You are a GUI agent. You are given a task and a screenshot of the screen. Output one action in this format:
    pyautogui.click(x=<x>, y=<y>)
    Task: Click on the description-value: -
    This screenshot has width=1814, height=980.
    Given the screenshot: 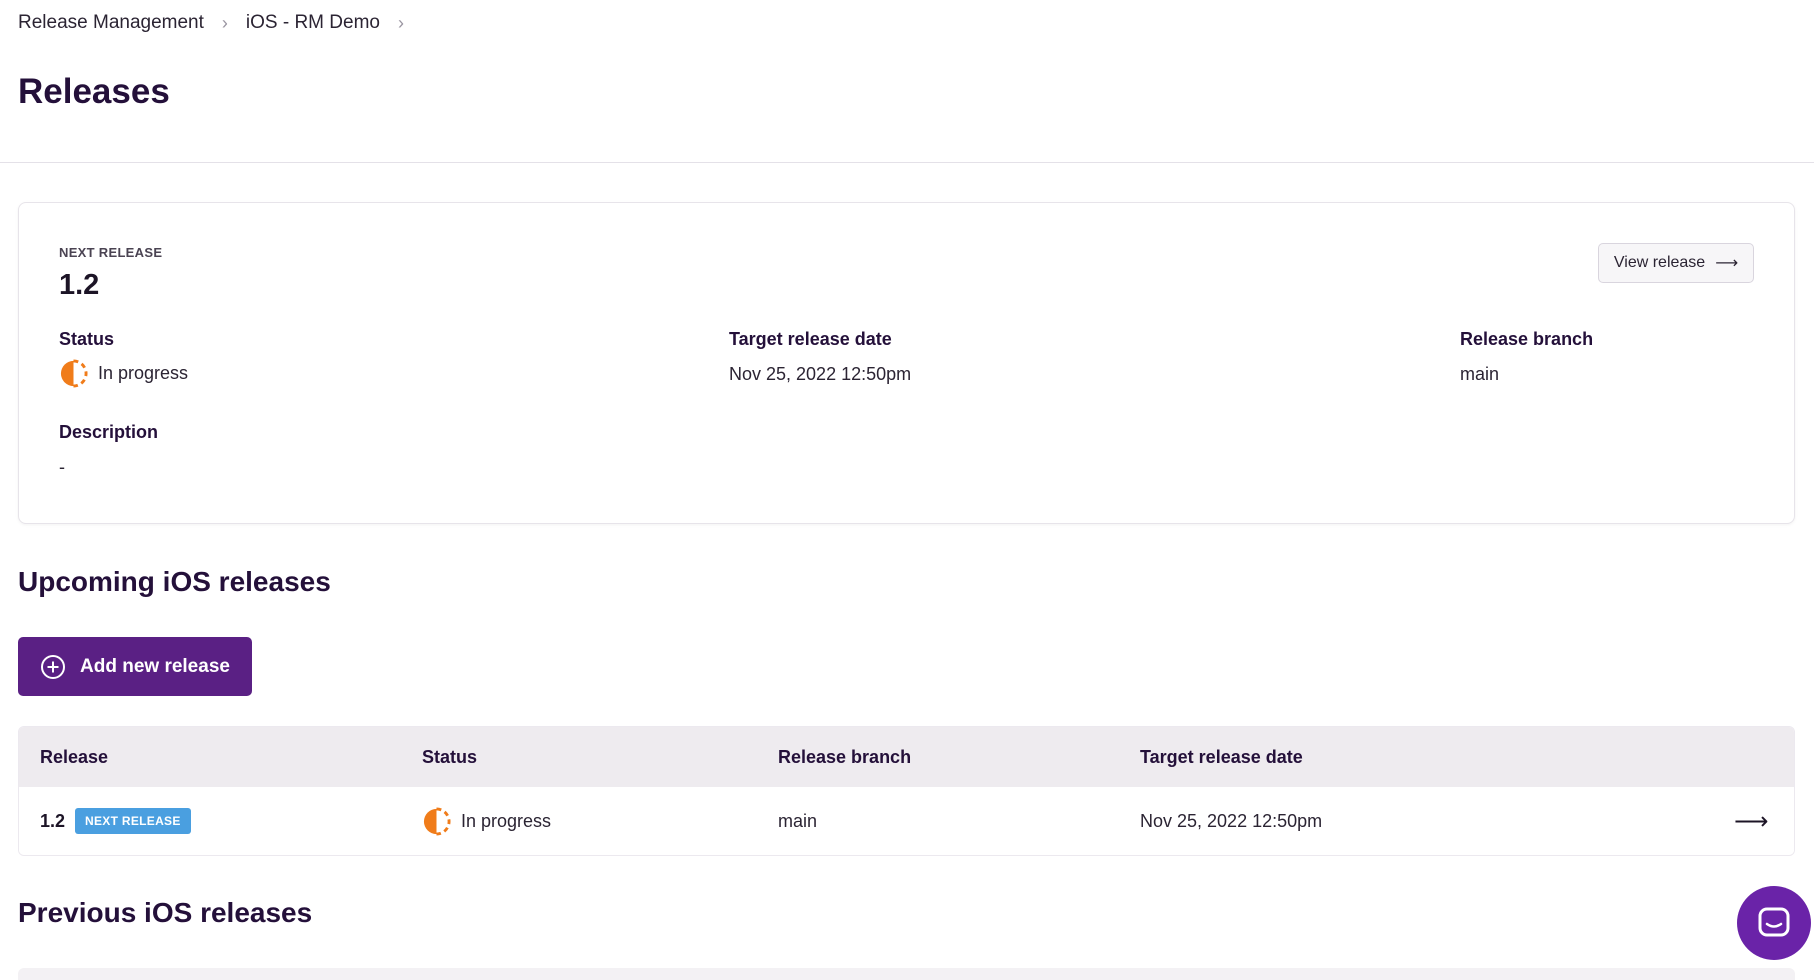 What is the action you would take?
    pyautogui.click(x=62, y=467)
    